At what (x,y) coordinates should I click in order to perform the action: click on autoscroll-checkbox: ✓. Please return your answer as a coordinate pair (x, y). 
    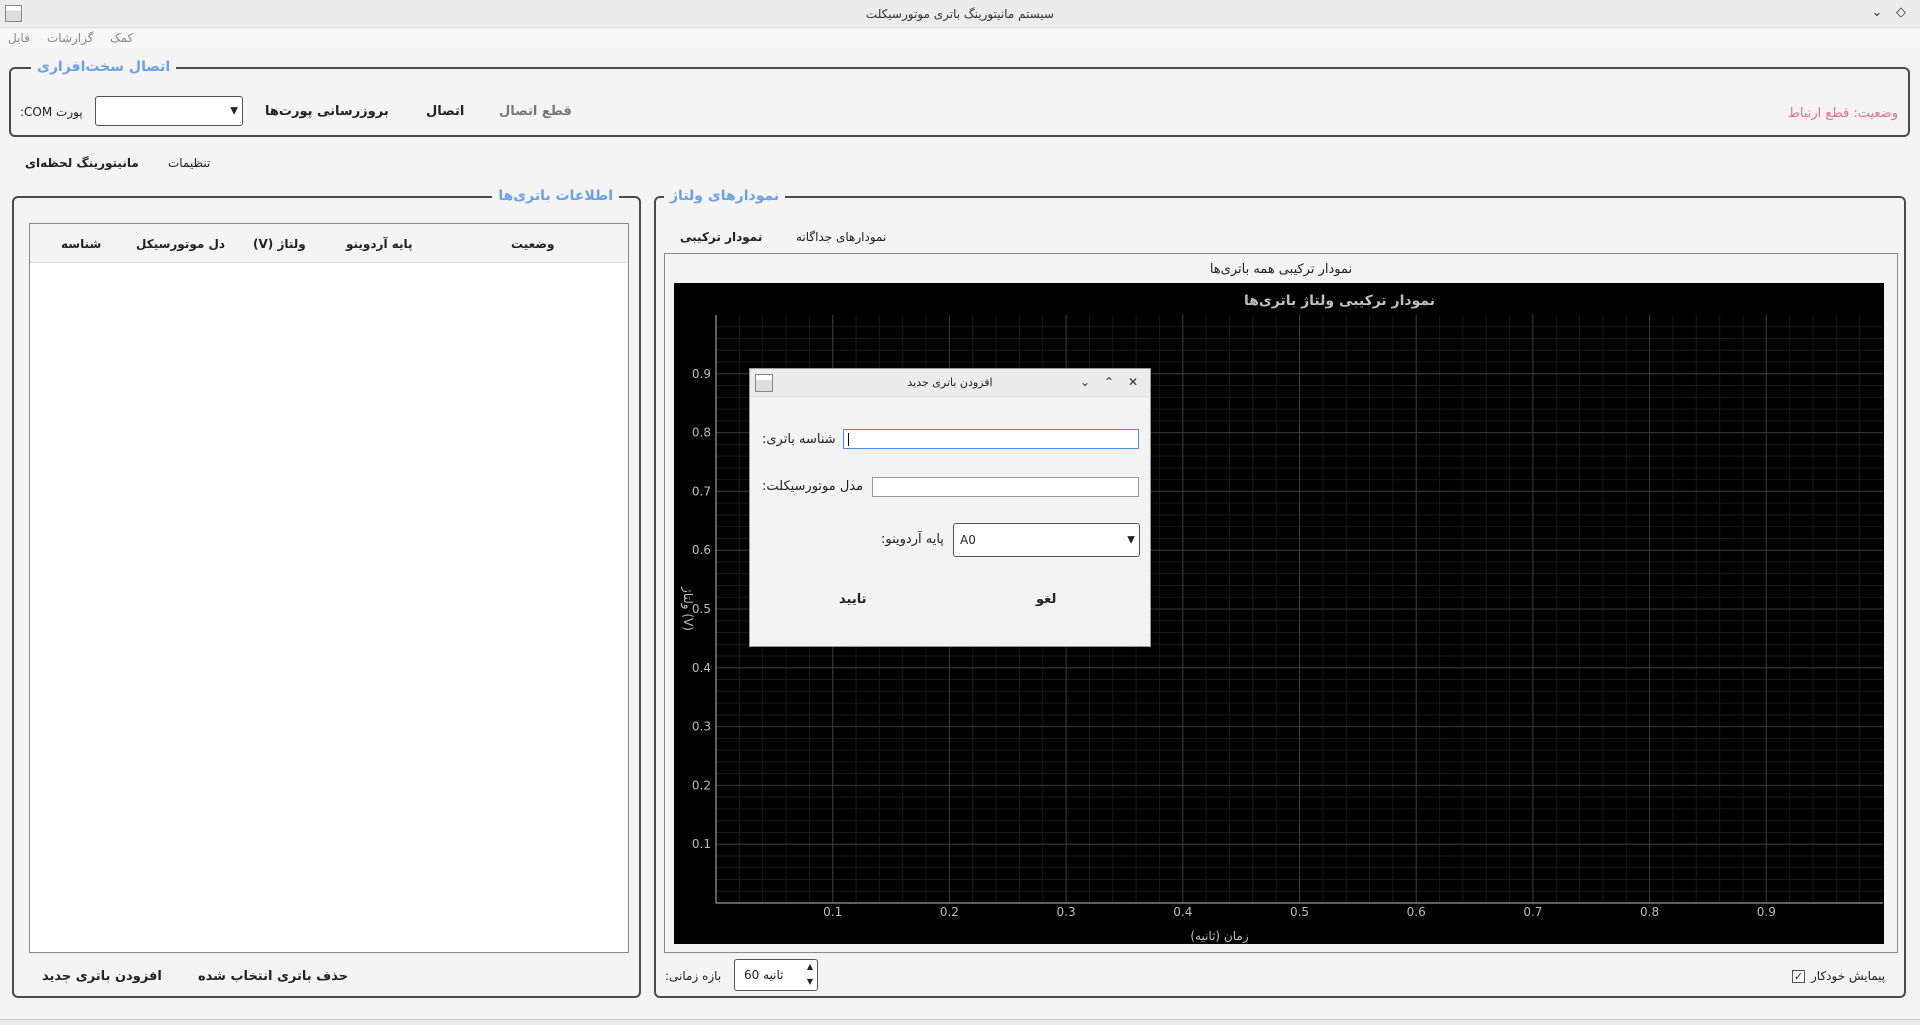
    Looking at the image, I should click on (1798, 976).